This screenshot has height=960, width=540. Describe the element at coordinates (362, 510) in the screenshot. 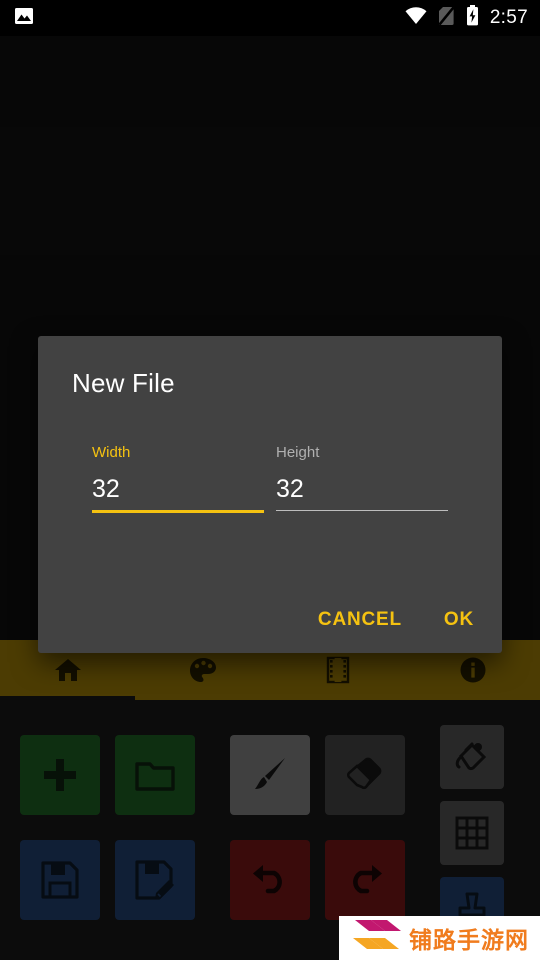

I see `height-underline` at that location.